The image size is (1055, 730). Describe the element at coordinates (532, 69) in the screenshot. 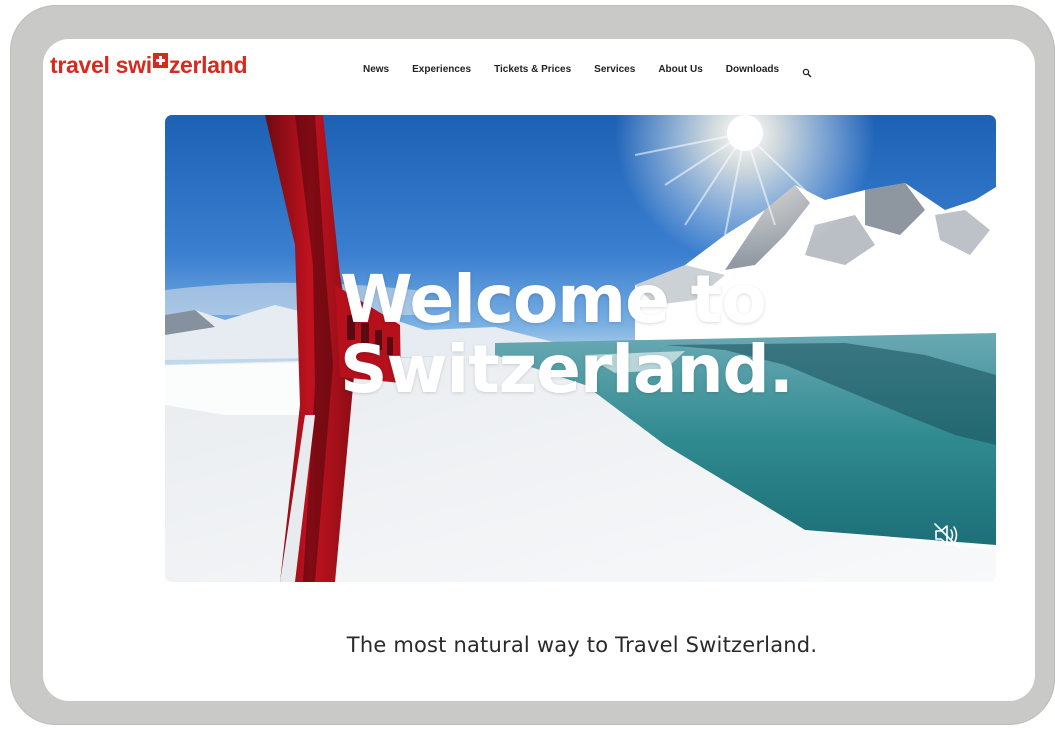

I see `nav-tickets-prices: Tickets & Prices` at that location.